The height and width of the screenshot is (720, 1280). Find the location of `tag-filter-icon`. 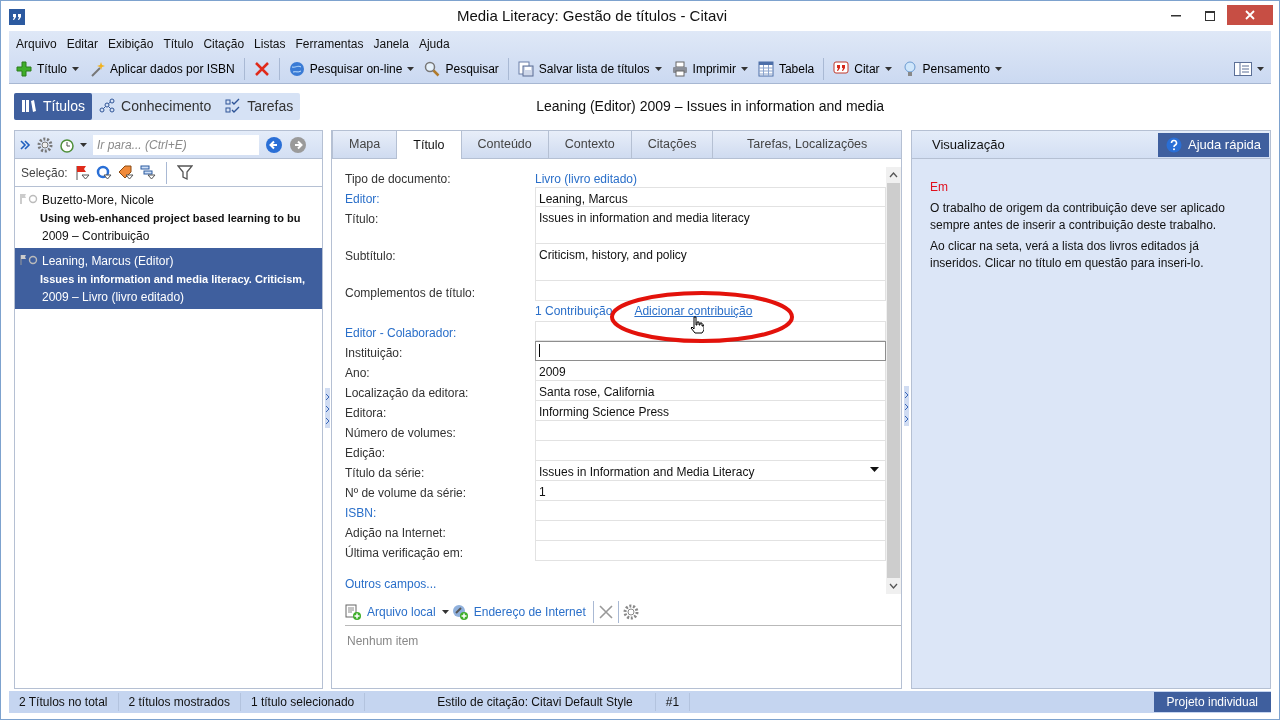

tag-filter-icon is located at coordinates (125, 172).